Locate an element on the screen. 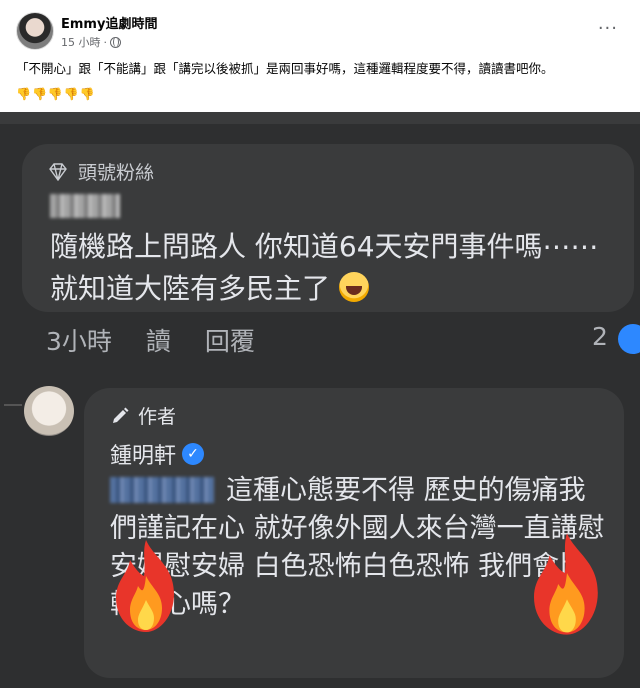  read-button: 讀 is located at coordinates (158, 341).